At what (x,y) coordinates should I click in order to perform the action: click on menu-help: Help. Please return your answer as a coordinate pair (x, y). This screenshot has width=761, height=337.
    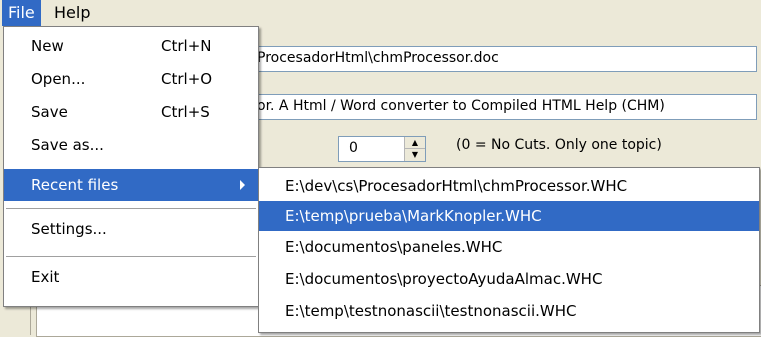
    Looking at the image, I should click on (72, 13).